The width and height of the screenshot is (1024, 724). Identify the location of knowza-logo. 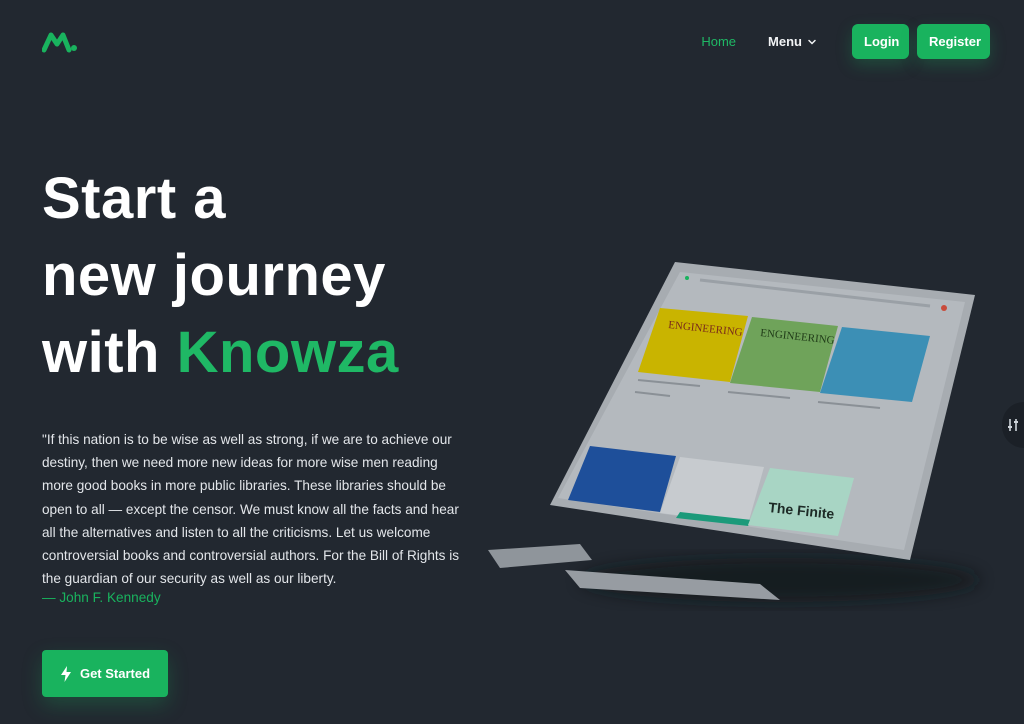
(60, 42).